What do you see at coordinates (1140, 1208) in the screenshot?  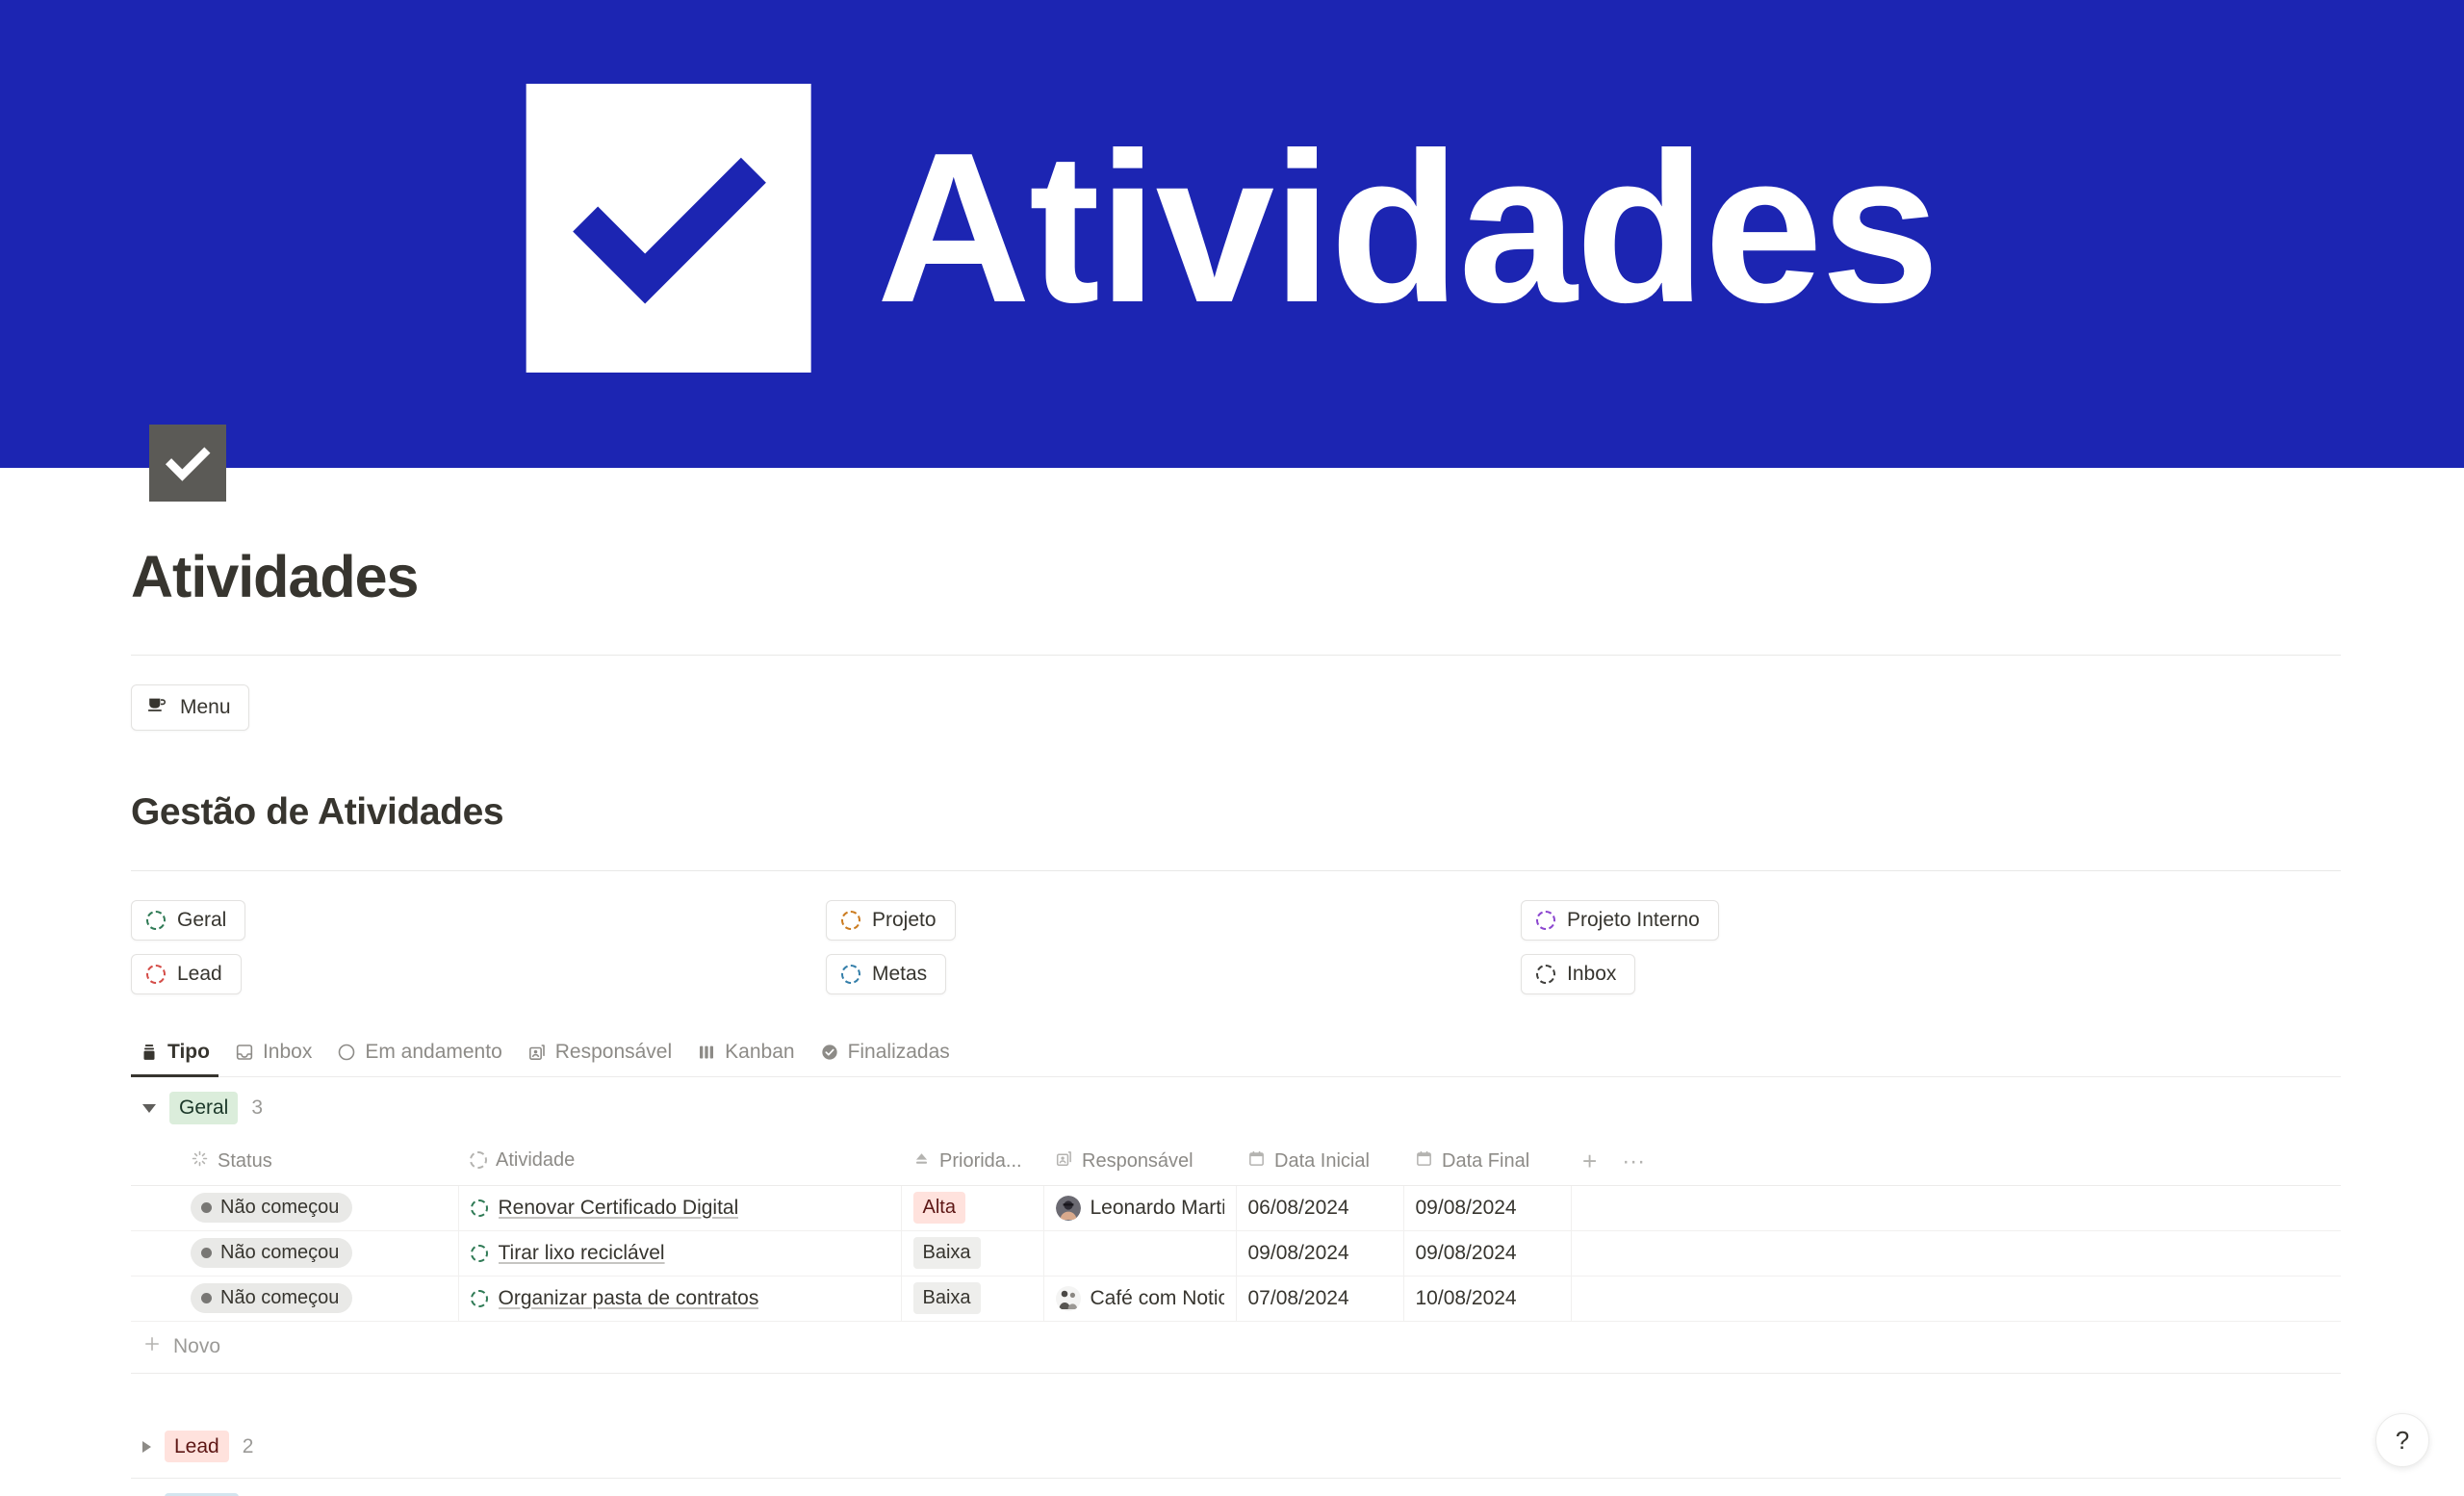 I see `cell-responsavel: Leonardo Martins` at bounding box center [1140, 1208].